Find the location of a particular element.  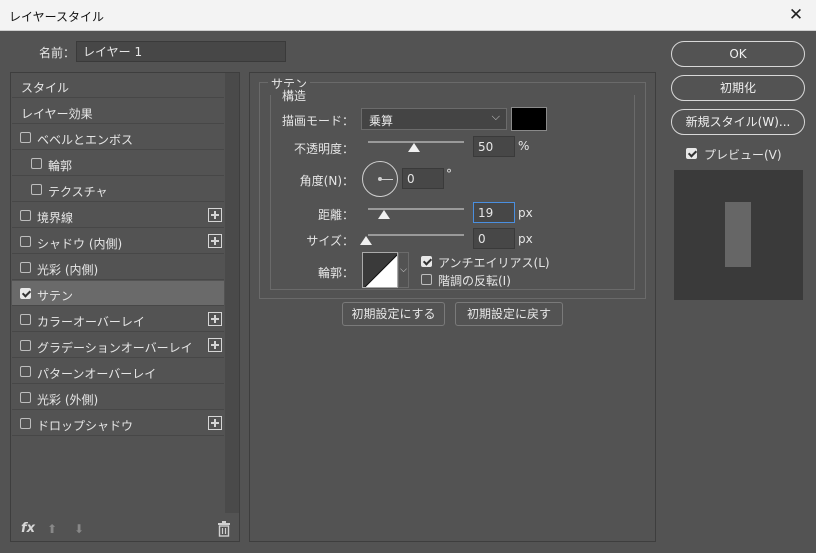

preview-shape is located at coordinates (738, 234).